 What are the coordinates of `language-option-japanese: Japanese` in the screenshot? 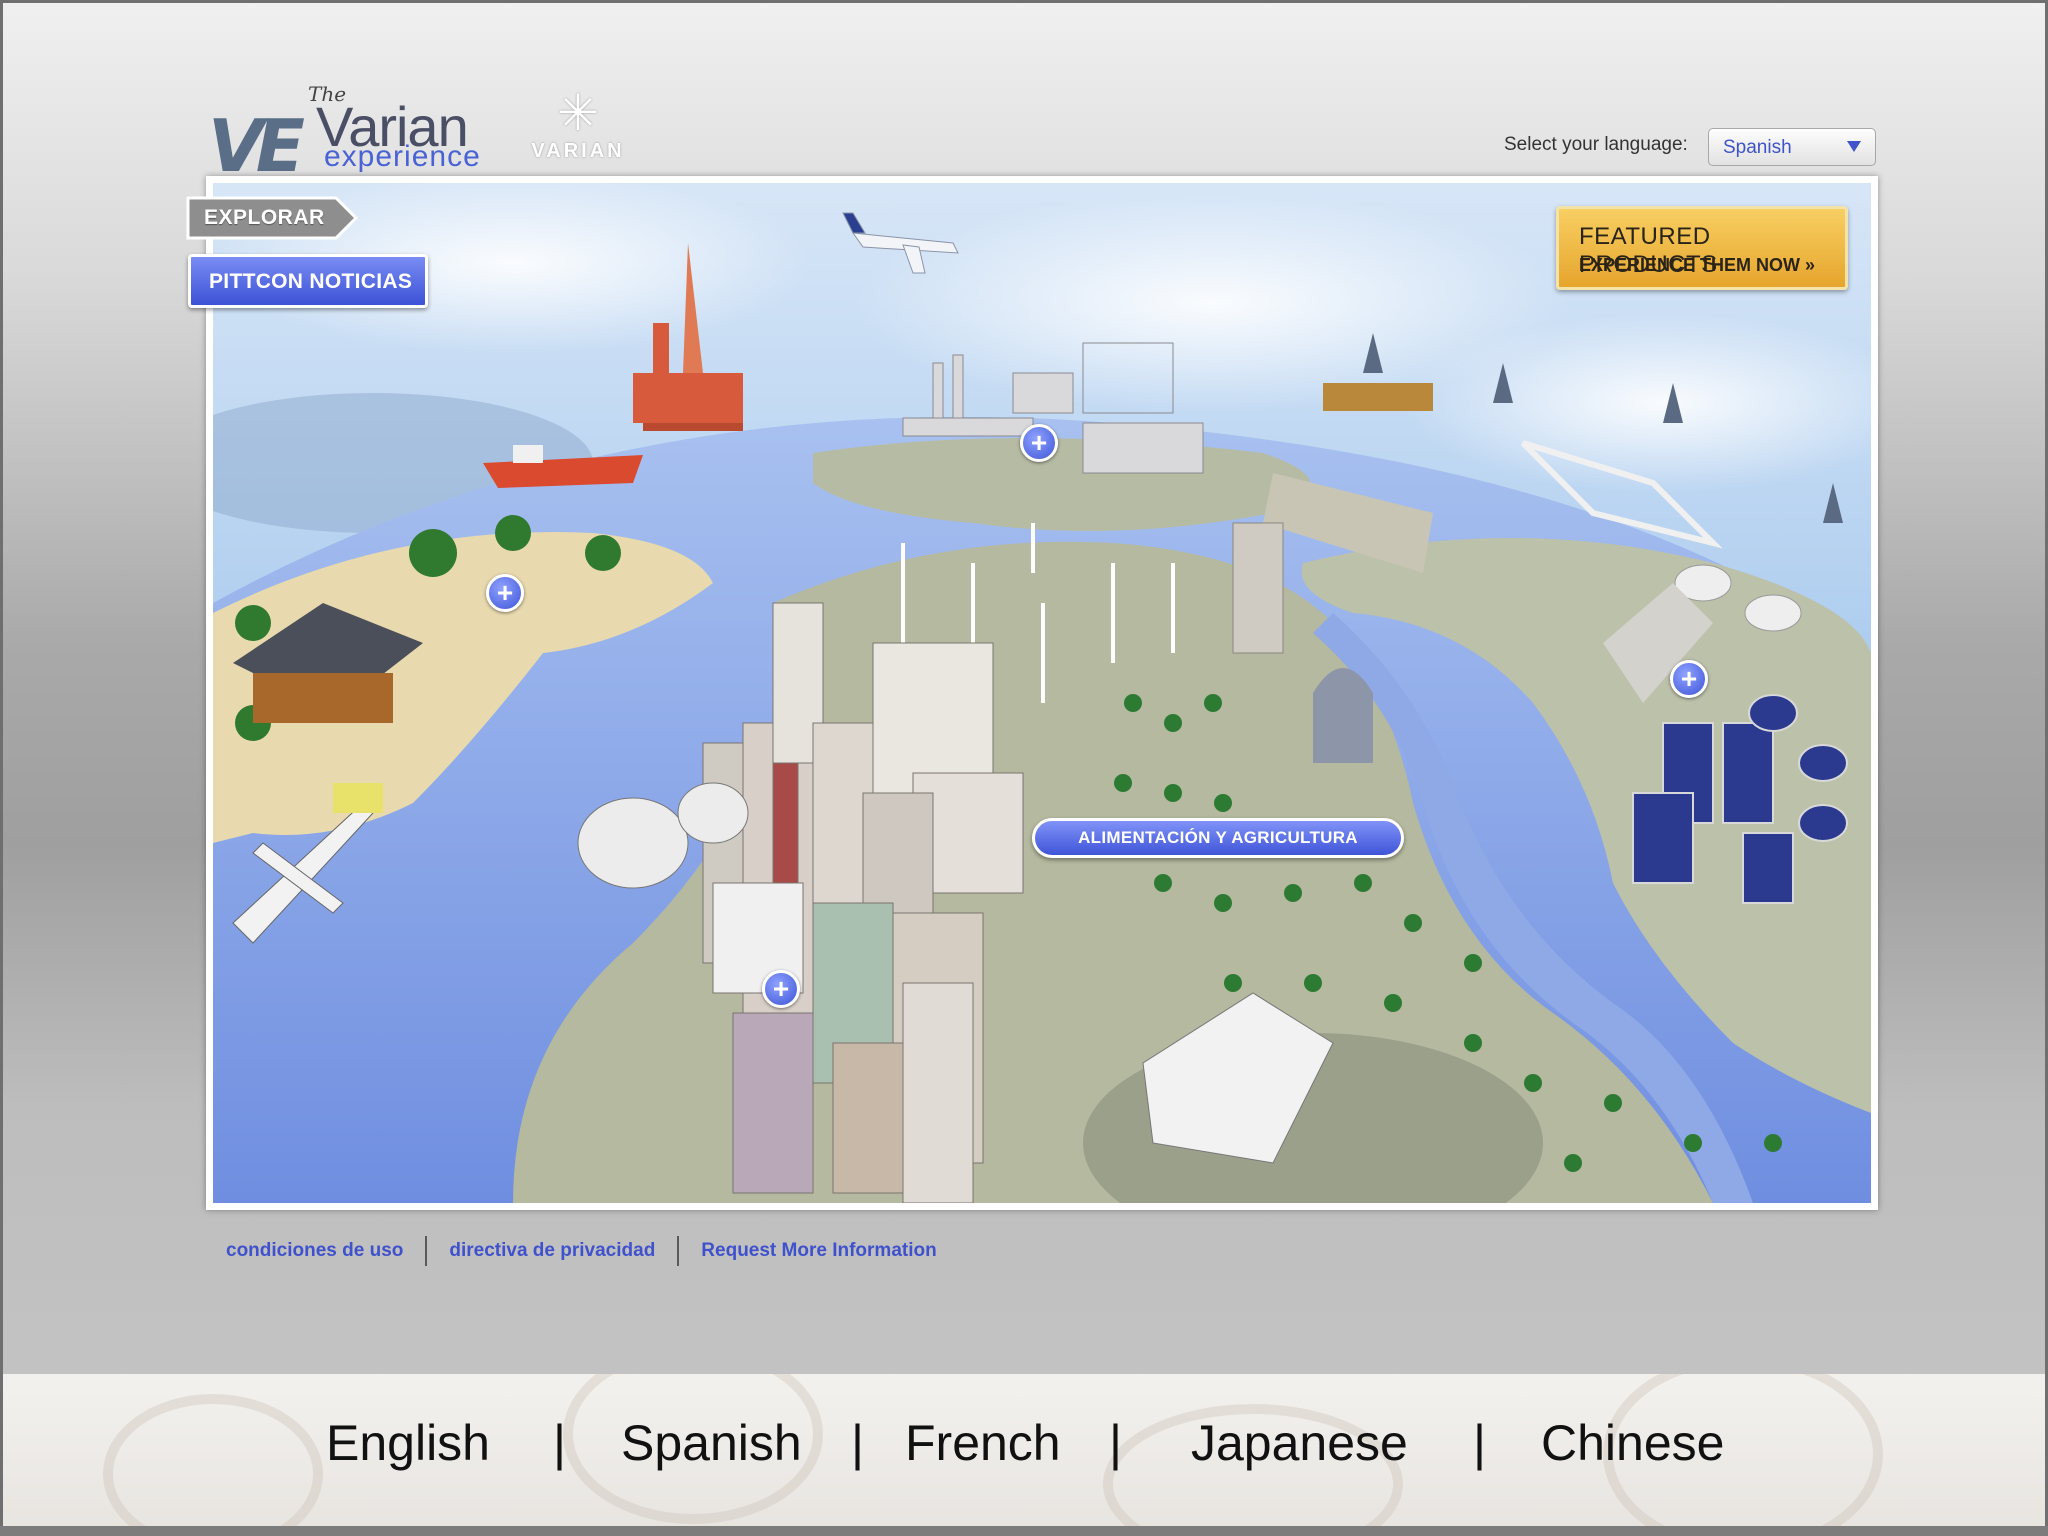 It's located at (1299, 1443).